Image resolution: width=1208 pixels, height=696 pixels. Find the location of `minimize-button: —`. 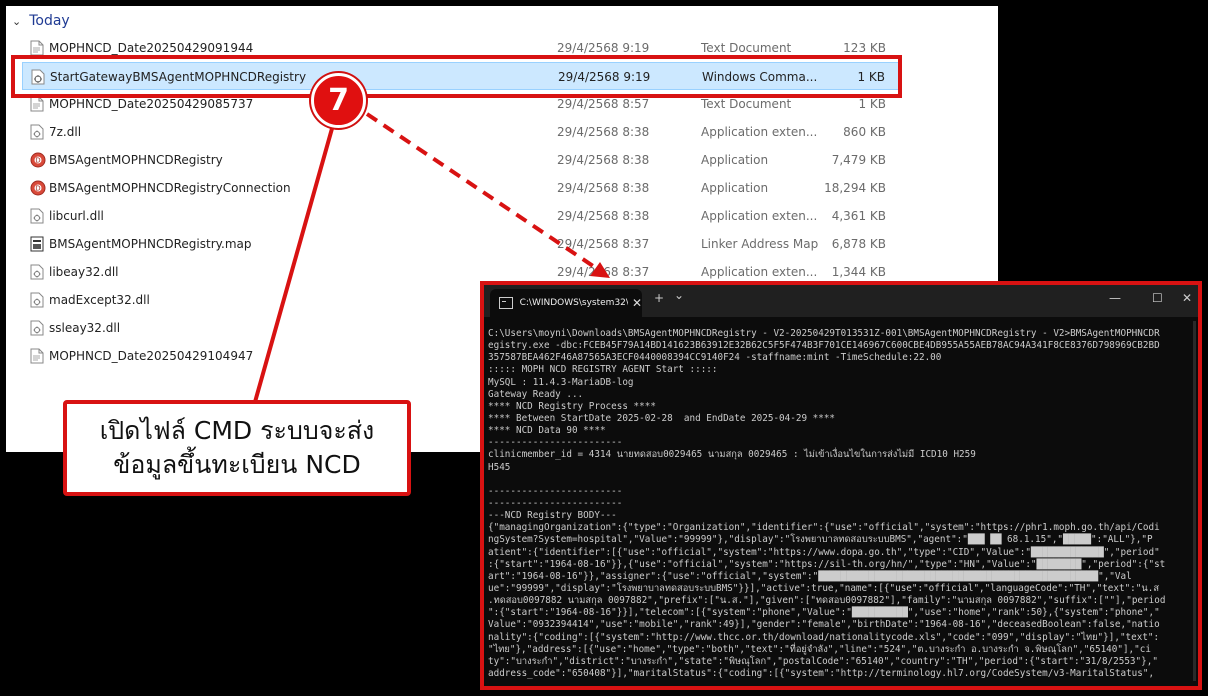

minimize-button: — is located at coordinates (1115, 298).